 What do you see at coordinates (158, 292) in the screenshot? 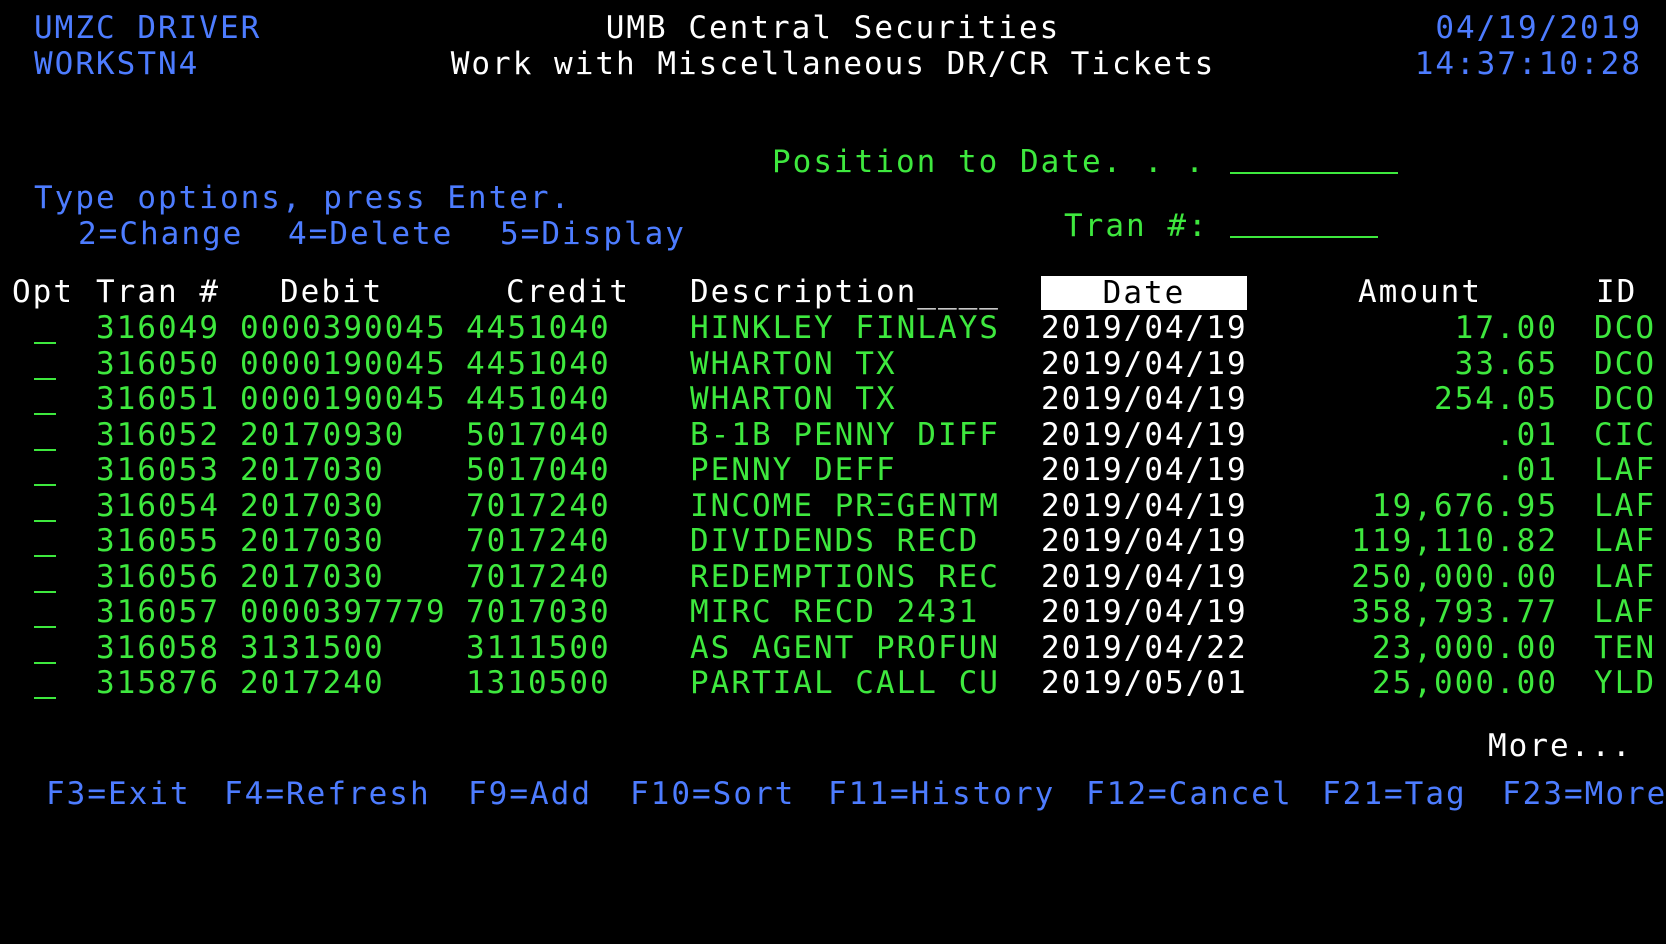
I see `col-header-tran: Tran #` at bounding box center [158, 292].